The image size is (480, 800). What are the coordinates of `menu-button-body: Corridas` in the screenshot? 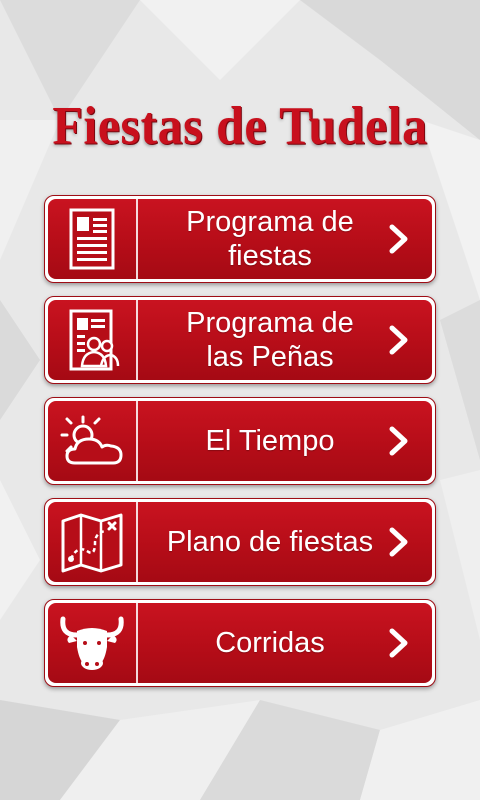 It's located at (240, 643).